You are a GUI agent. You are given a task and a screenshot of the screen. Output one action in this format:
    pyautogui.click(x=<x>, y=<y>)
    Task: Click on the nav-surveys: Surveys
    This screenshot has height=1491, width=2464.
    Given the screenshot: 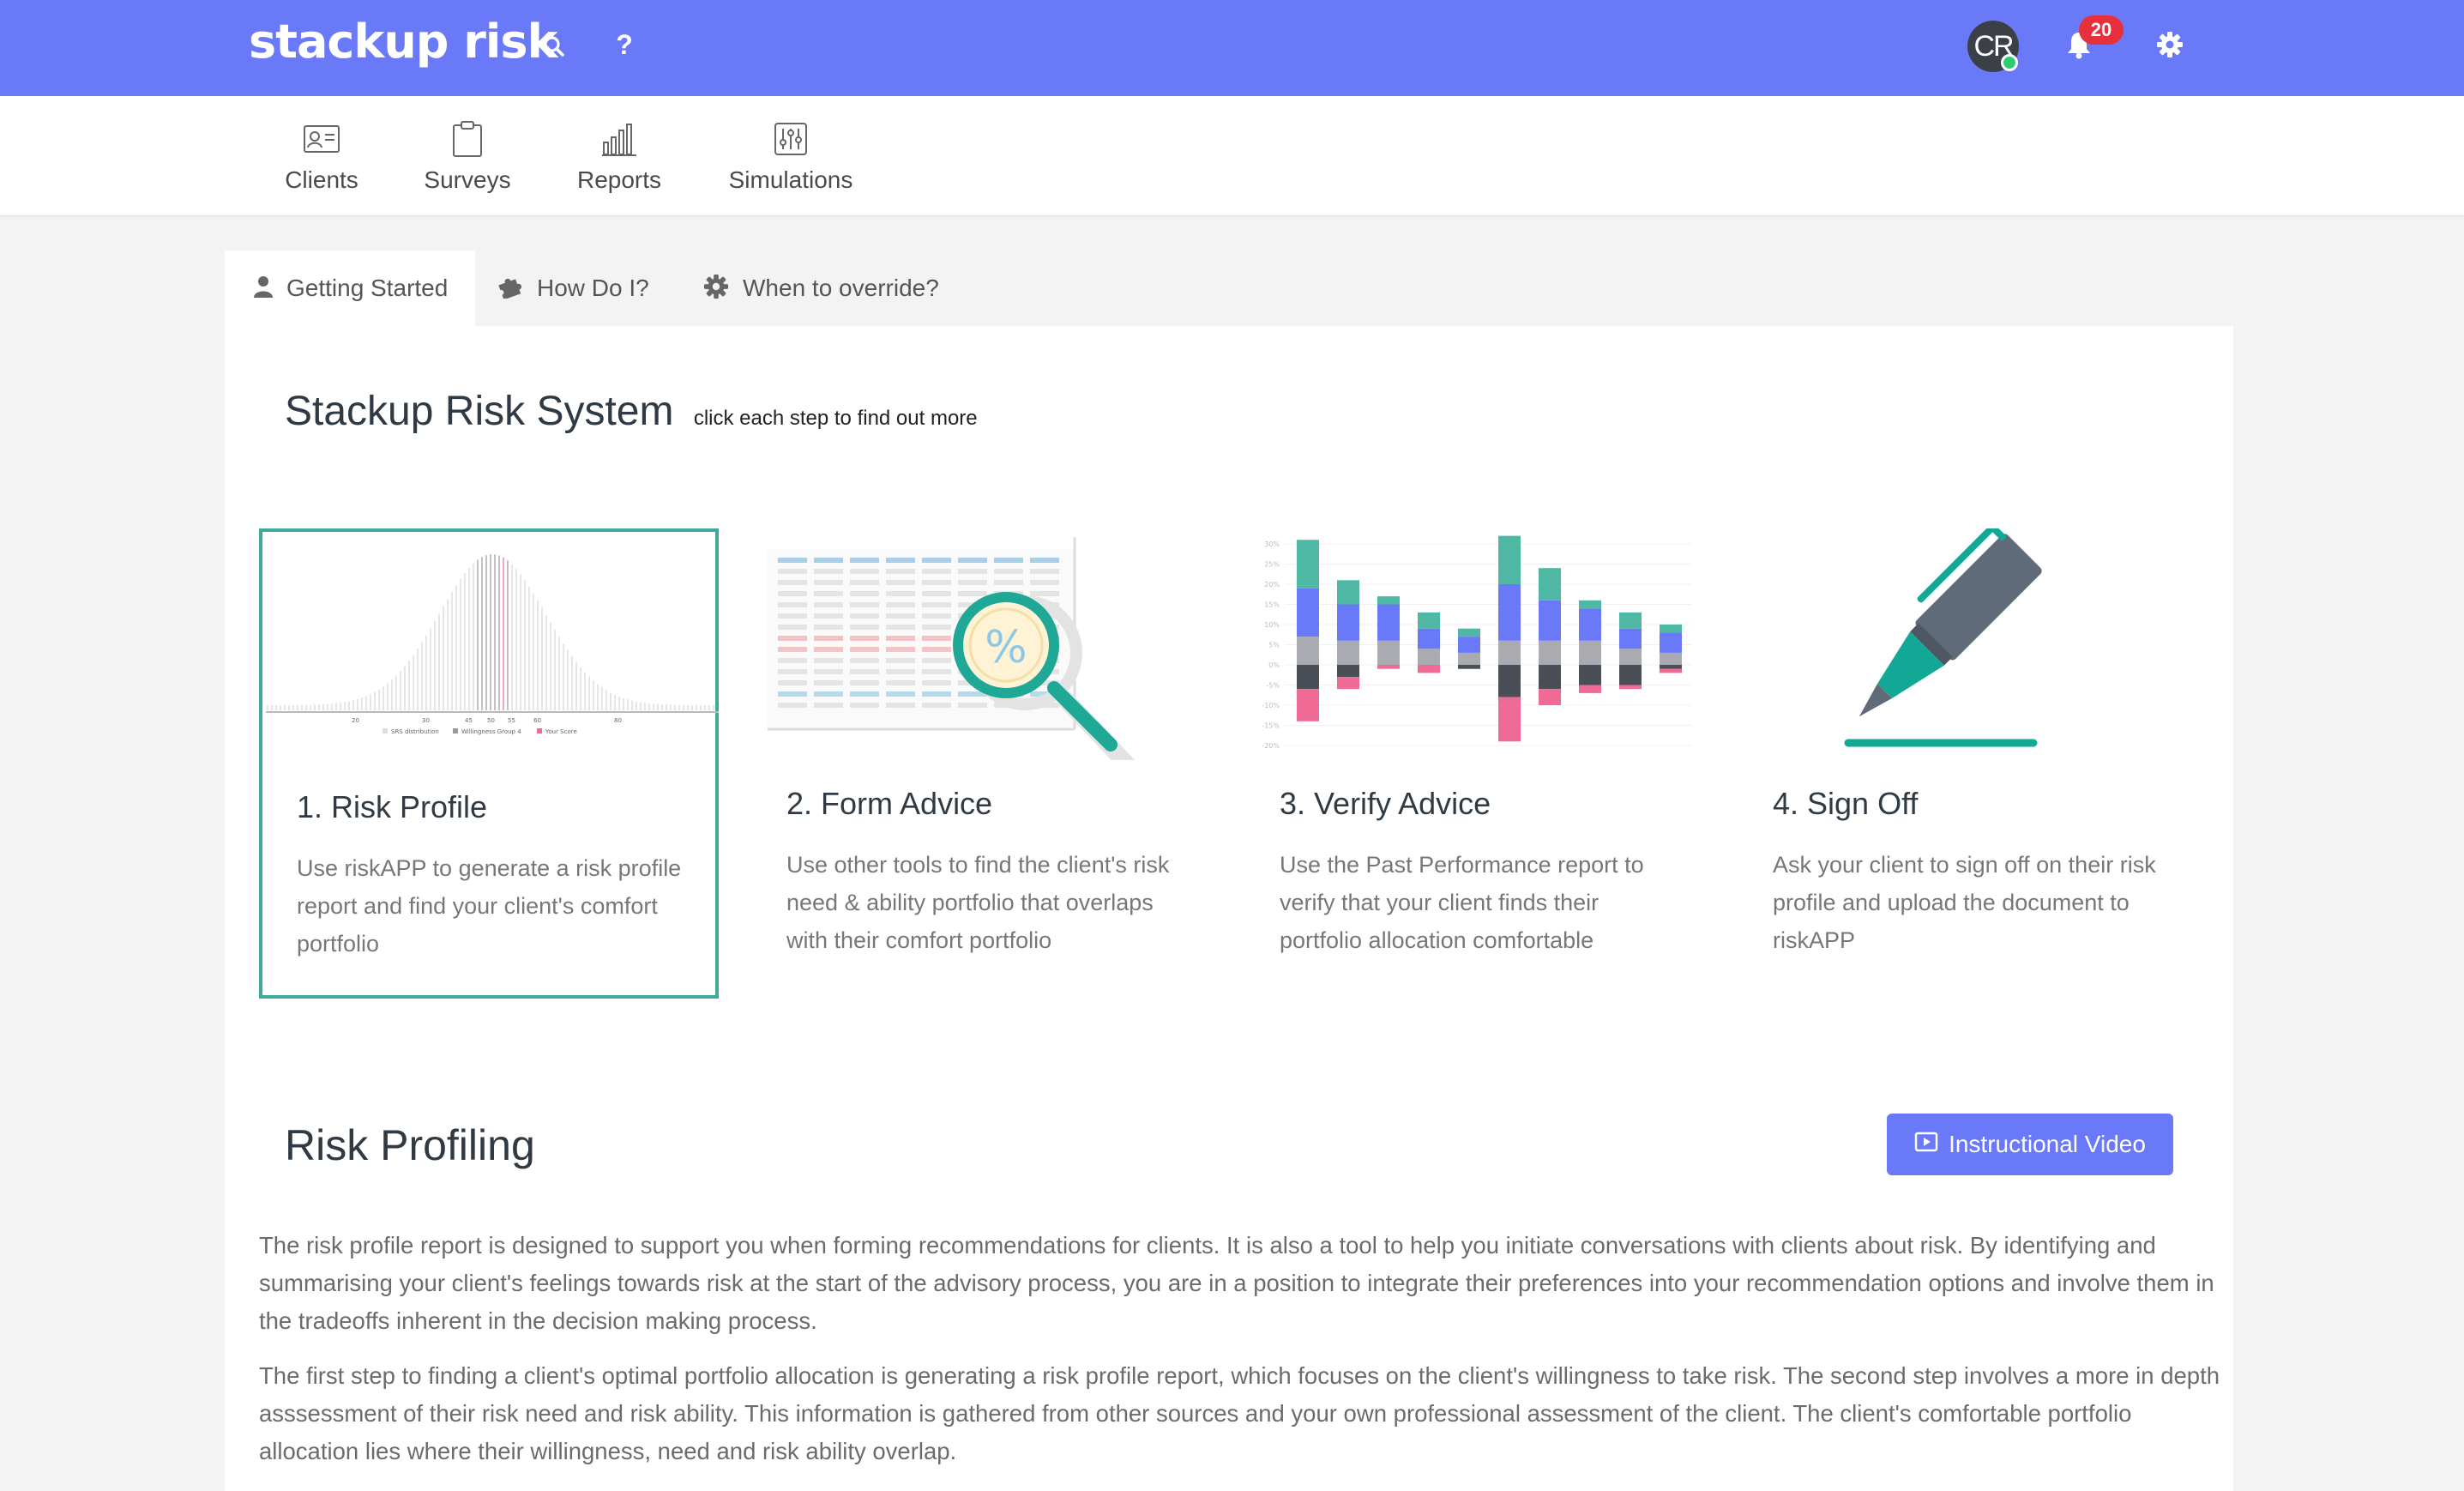 What is the action you would take?
    pyautogui.click(x=467, y=161)
    